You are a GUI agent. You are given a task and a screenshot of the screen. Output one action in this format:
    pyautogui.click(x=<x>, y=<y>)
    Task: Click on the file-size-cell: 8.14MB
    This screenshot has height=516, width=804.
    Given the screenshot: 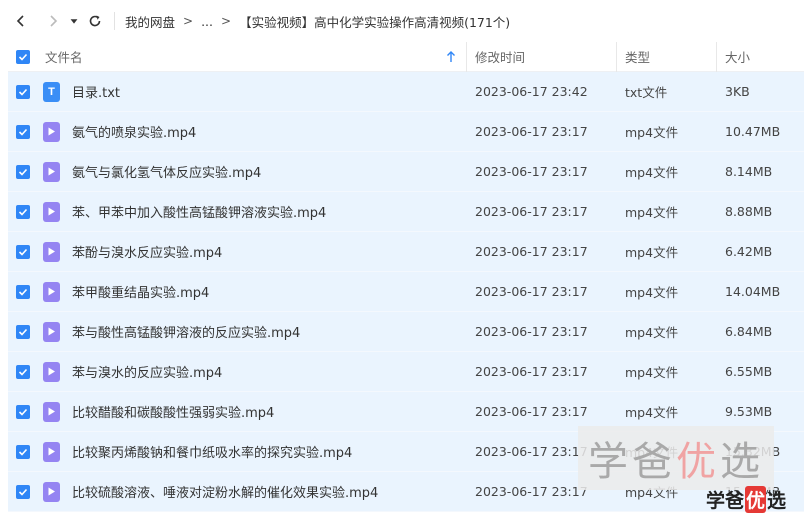 What is the action you would take?
    pyautogui.click(x=760, y=172)
    